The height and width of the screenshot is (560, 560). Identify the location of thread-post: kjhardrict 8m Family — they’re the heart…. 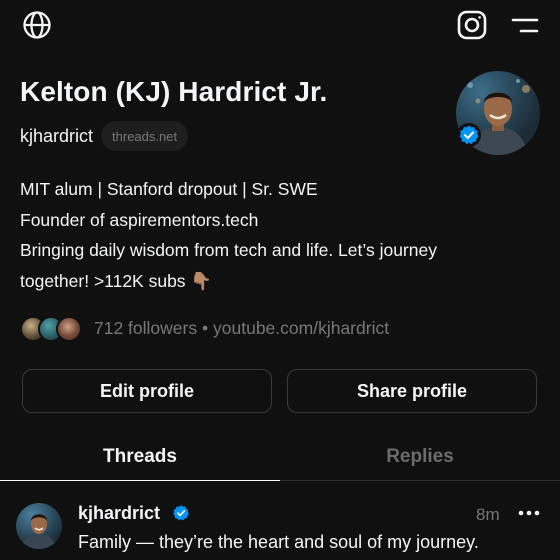
(280, 525).